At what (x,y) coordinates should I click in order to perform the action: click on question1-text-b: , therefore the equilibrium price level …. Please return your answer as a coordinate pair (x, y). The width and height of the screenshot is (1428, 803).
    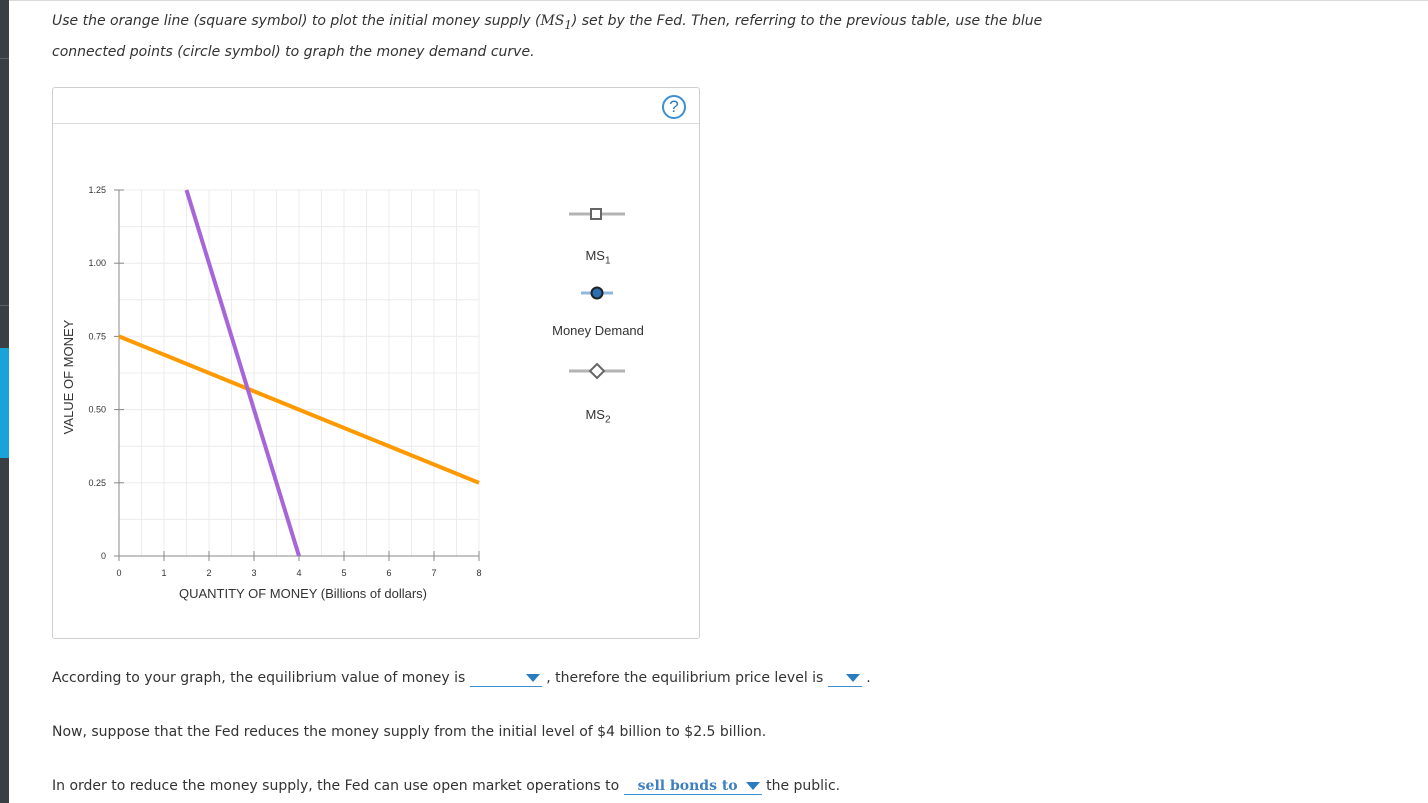
    Looking at the image, I should click on (685, 678).